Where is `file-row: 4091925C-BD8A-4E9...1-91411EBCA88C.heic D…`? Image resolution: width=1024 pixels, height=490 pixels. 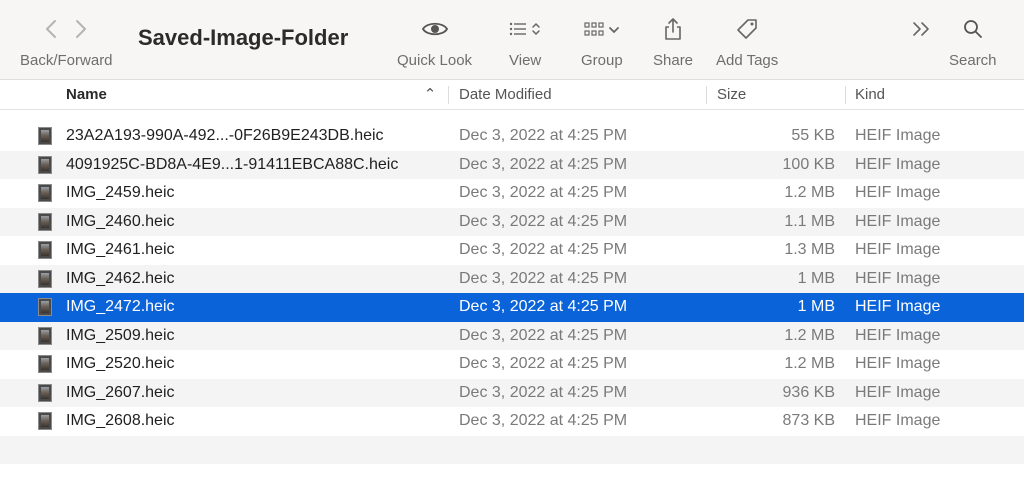
file-row: 4091925C-BD8A-4E9...1-91411EBCA88C.heic D… is located at coordinates (512, 164).